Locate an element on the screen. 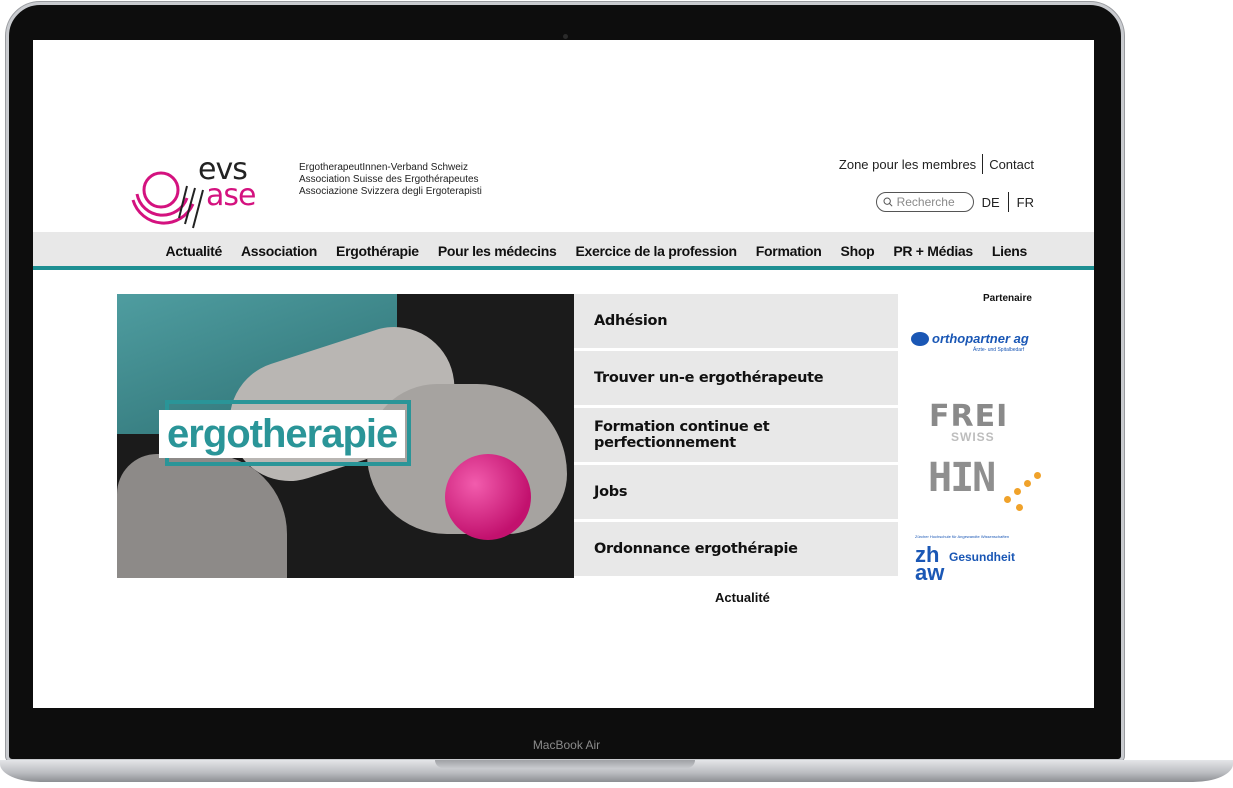  frei-subtitle: SWISS is located at coordinates (973, 437).